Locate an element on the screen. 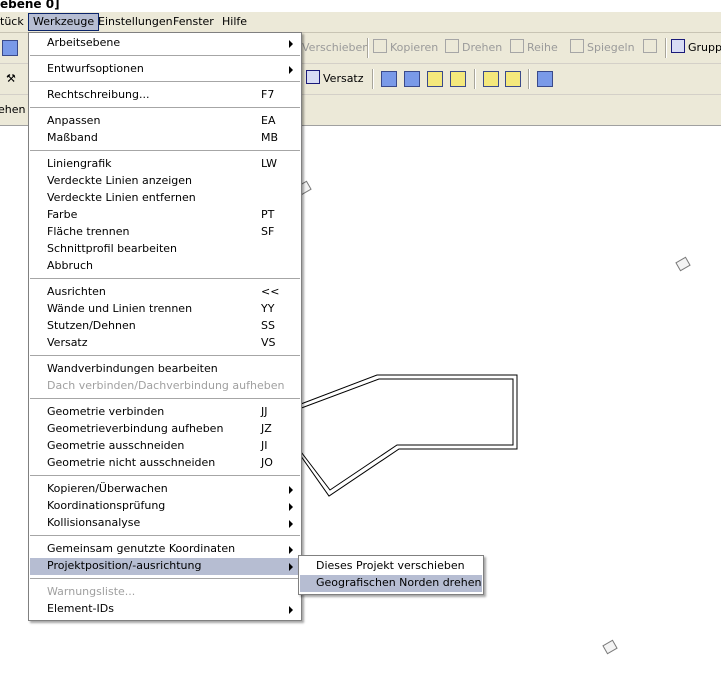  menu-item-gemeinsame-koordinaten: Gemeinsam genutzte Koordinaten is located at coordinates (165, 549).